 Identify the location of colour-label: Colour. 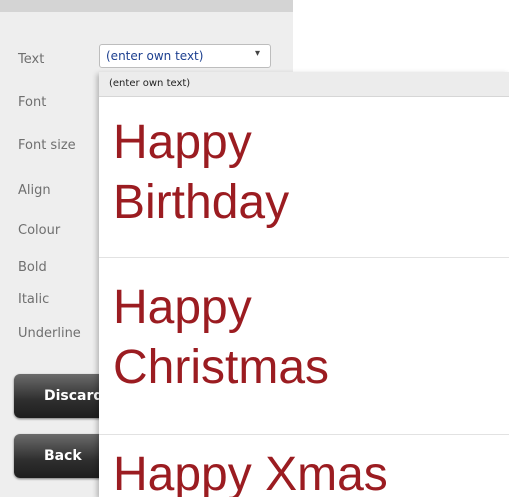
(39, 230).